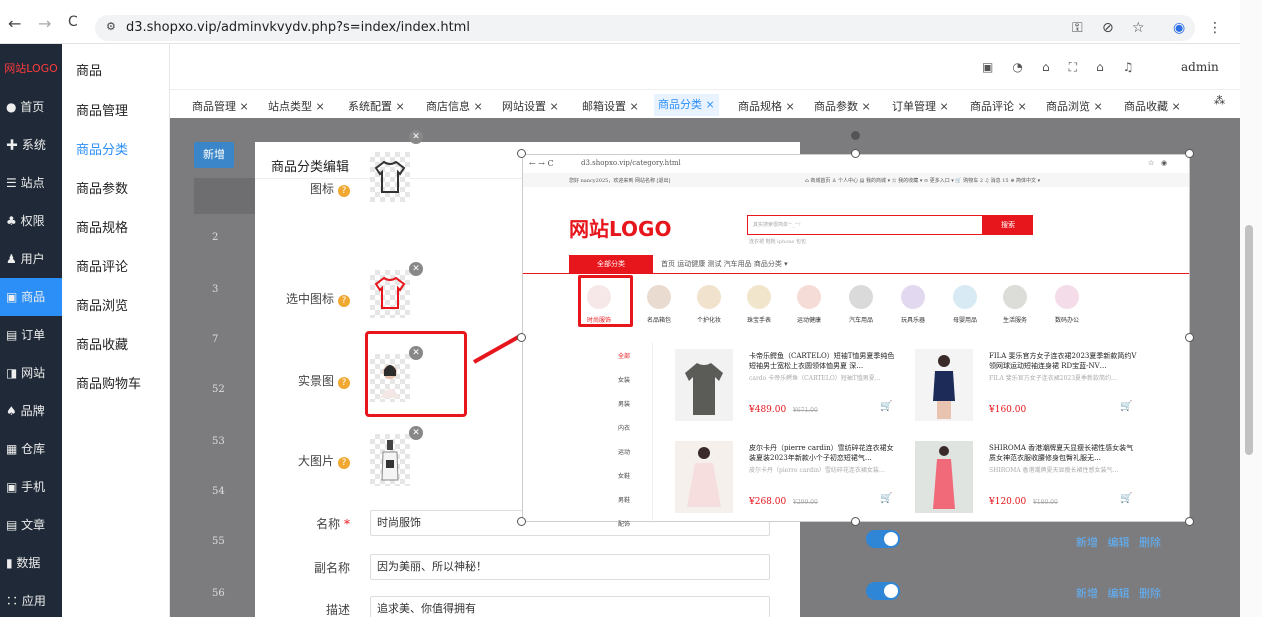 The image size is (1262, 617). Describe the element at coordinates (1138, 28) in the screenshot. I see `star-icon: ☆` at that location.